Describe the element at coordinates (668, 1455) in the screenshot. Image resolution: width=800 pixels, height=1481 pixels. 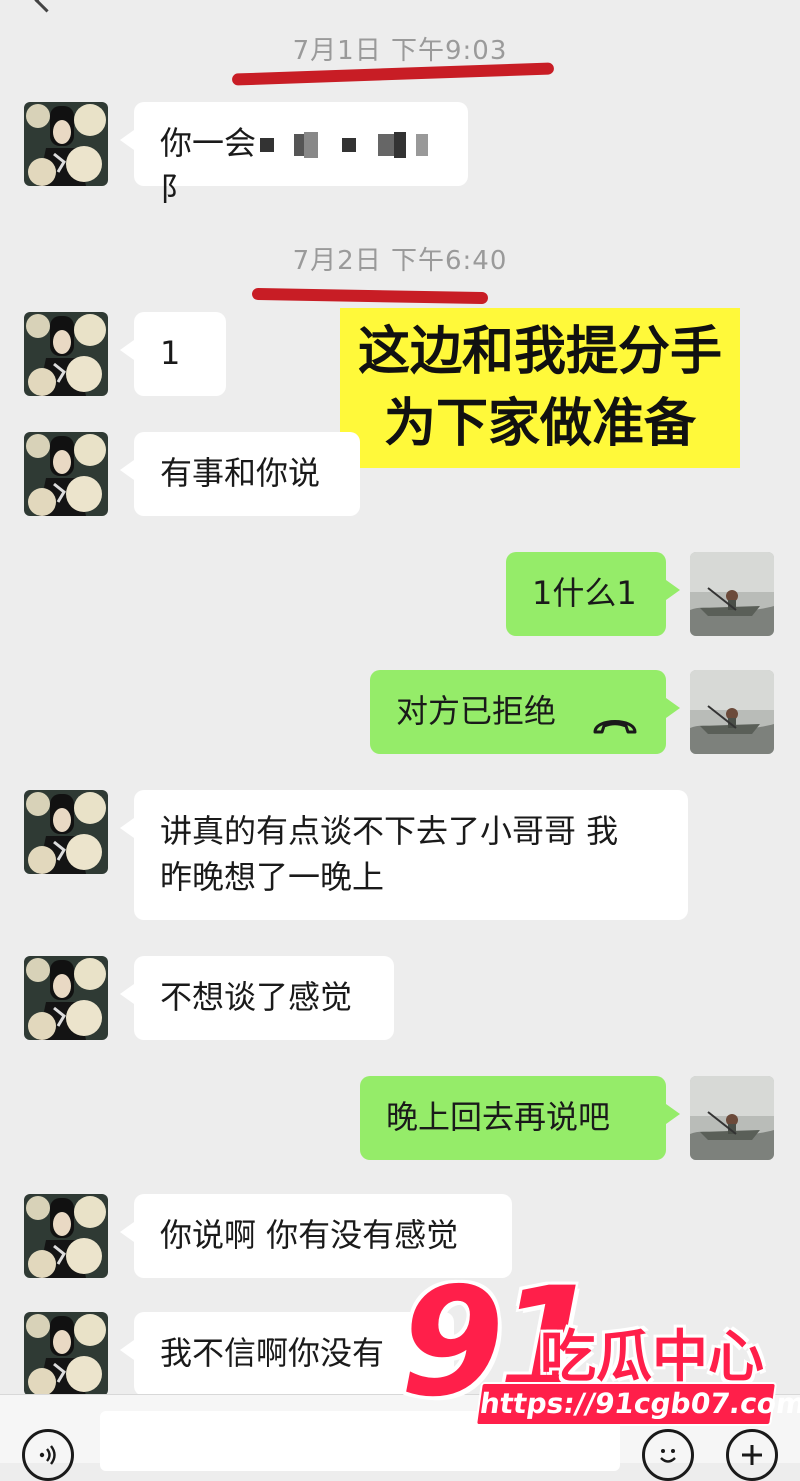
I see `emoji-icon` at that location.